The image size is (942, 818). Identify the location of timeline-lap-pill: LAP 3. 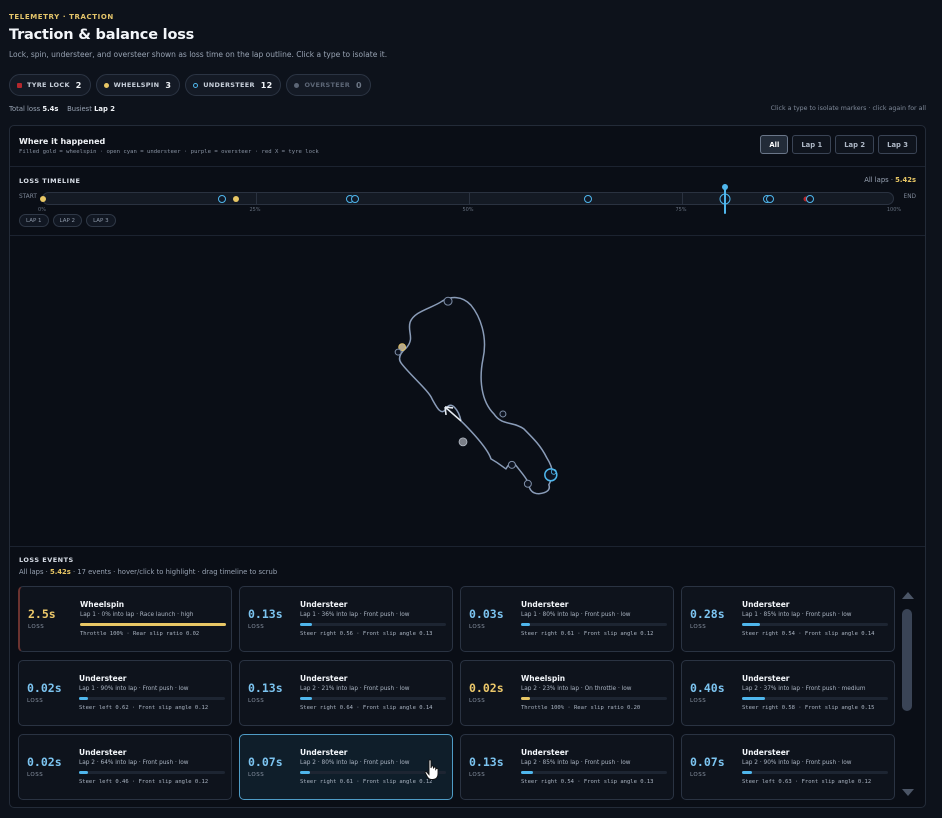
(101, 220).